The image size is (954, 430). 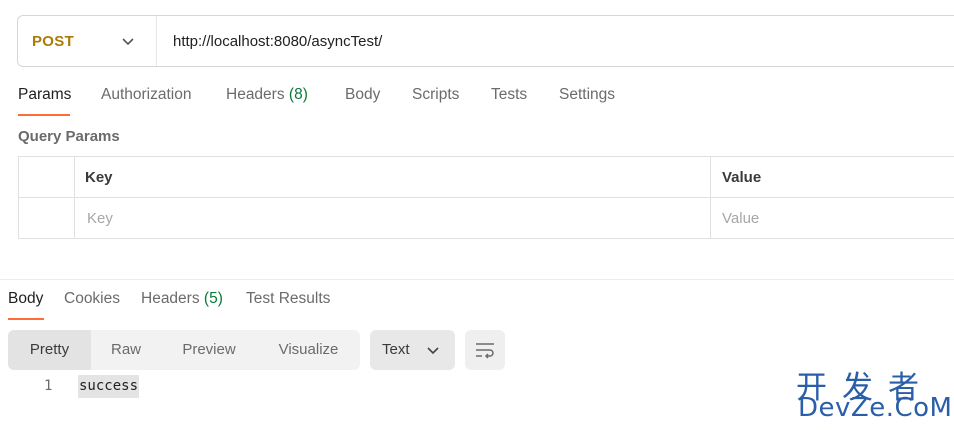 What do you see at coordinates (48, 386) in the screenshot?
I see `line-number: 1` at bounding box center [48, 386].